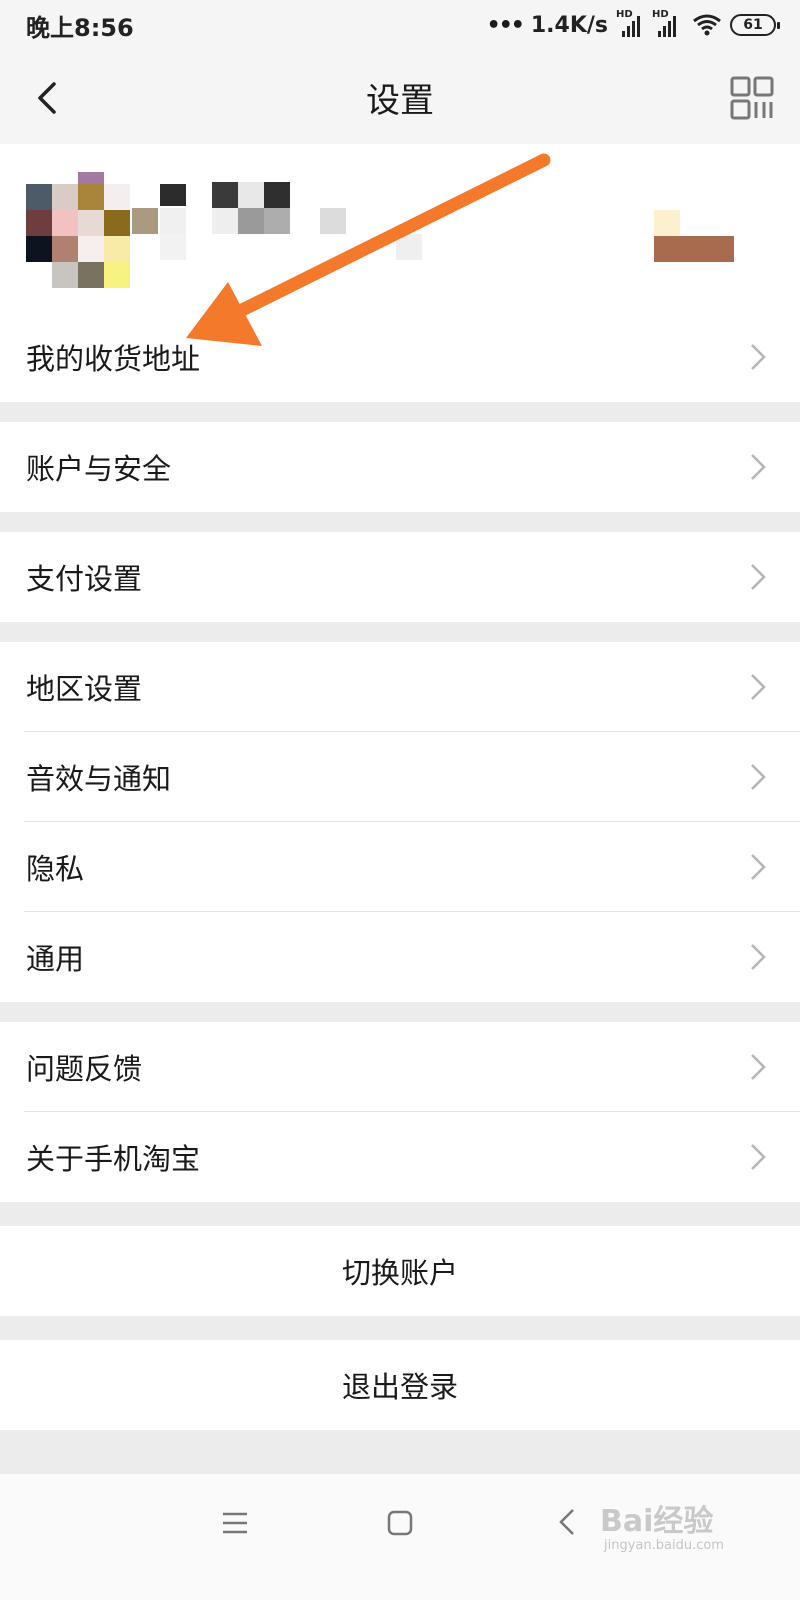  Describe the element at coordinates (400, 1523) in the screenshot. I see `home-icon` at that location.